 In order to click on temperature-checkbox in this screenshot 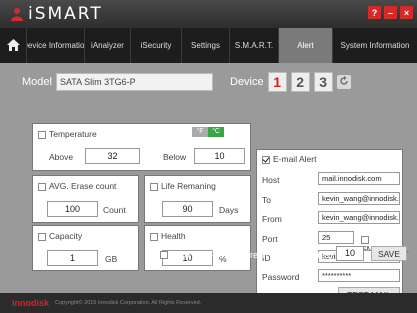, I will do `click(42, 134)`.